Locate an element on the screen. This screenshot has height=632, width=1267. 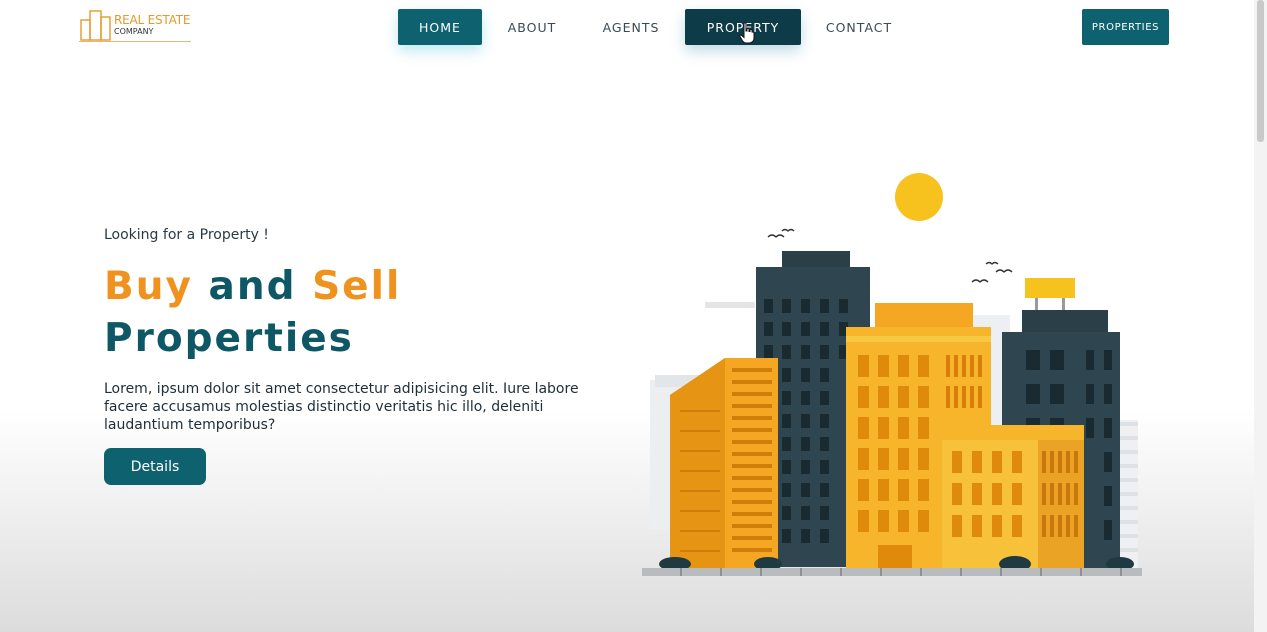
hero-title-and: and is located at coordinates (252, 286).